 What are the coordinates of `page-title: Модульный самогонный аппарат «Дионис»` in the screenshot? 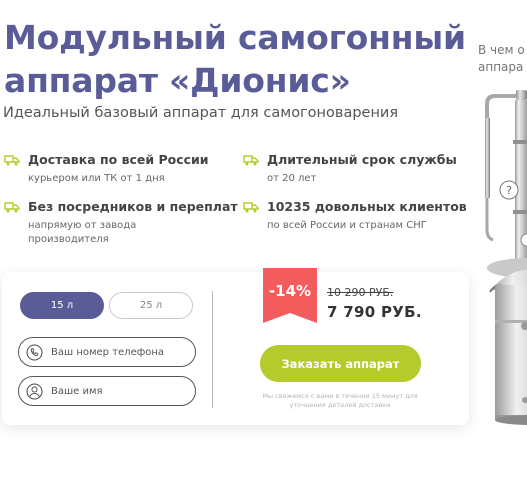 It's located at (235, 59).